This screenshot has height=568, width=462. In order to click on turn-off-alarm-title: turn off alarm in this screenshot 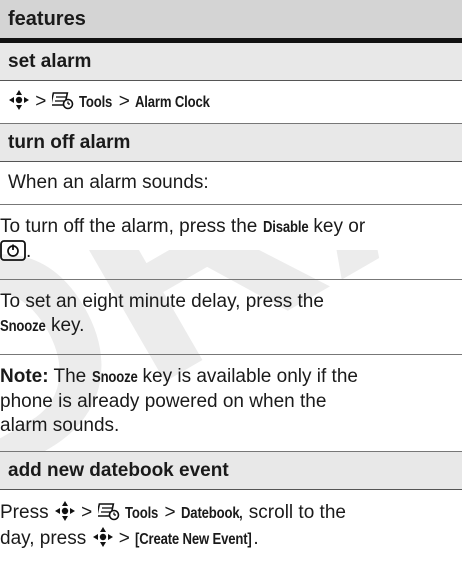, I will do `click(69, 142)`.